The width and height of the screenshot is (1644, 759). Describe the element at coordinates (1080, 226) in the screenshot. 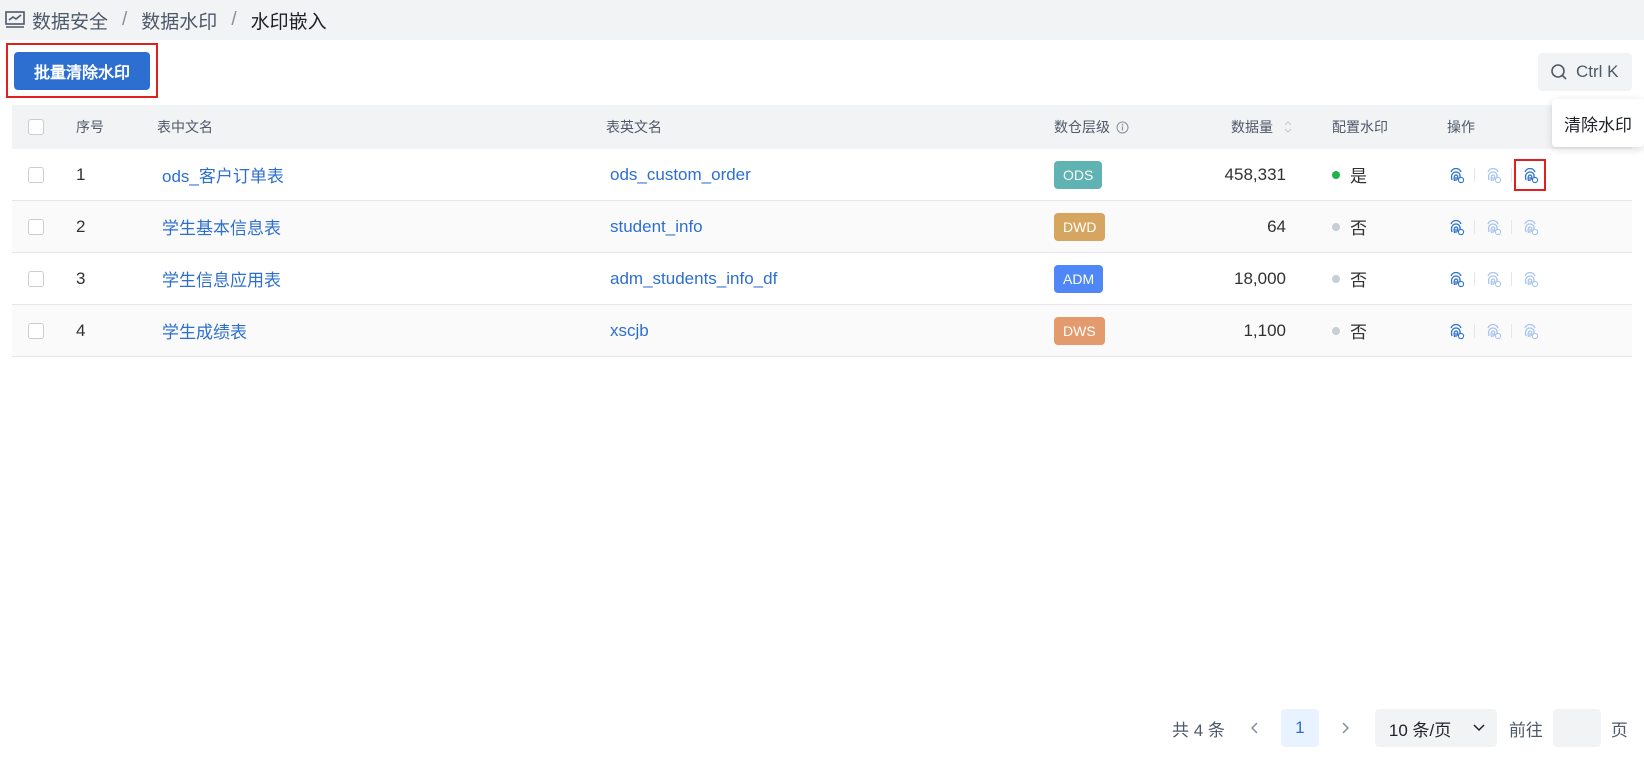

I see `layer-tag: DWD` at that location.